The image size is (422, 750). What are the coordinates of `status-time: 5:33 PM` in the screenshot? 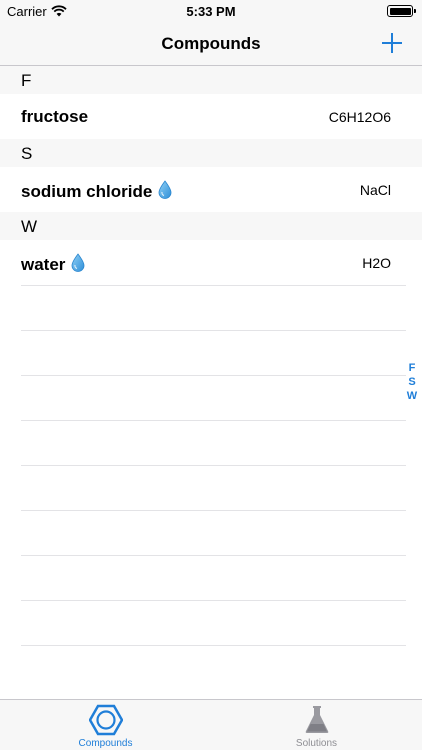 It's located at (211, 11).